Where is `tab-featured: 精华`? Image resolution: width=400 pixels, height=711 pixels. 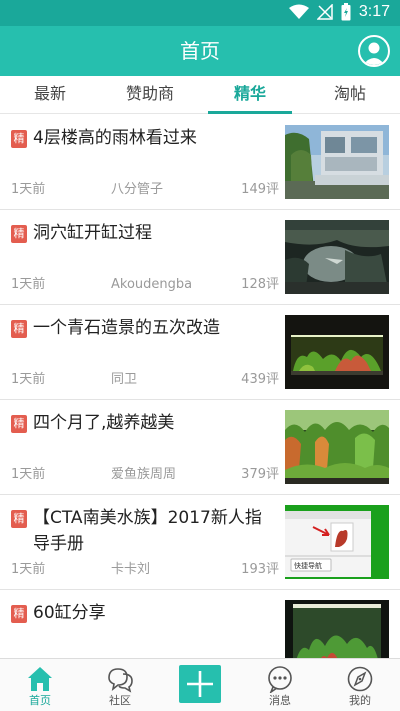
tab-featured: 精华 is located at coordinates (250, 95).